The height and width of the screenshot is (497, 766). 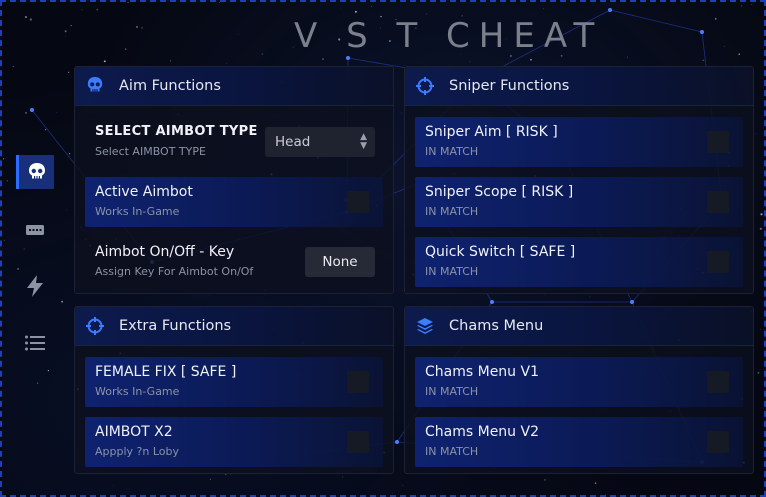 I want to click on aimbot-x2-checkbox, so click(x=358, y=442).